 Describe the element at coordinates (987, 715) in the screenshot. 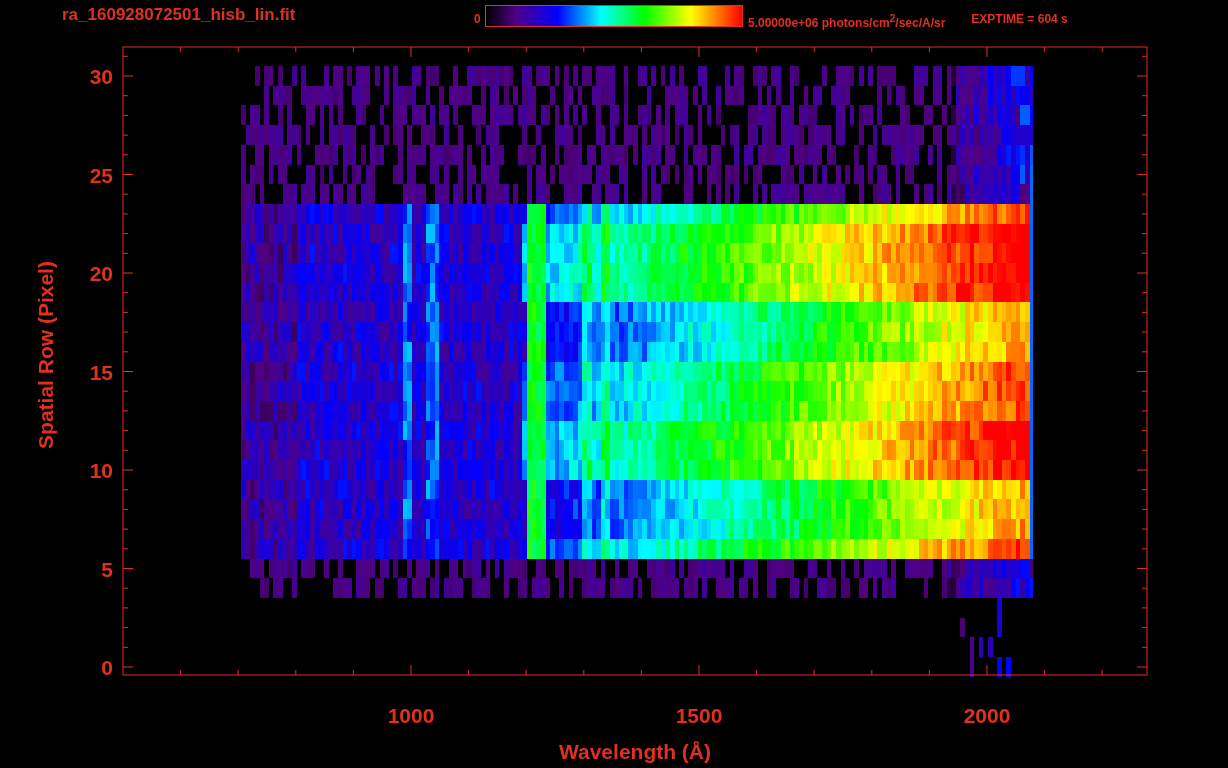

I see `x-tick-label: 2000` at that location.